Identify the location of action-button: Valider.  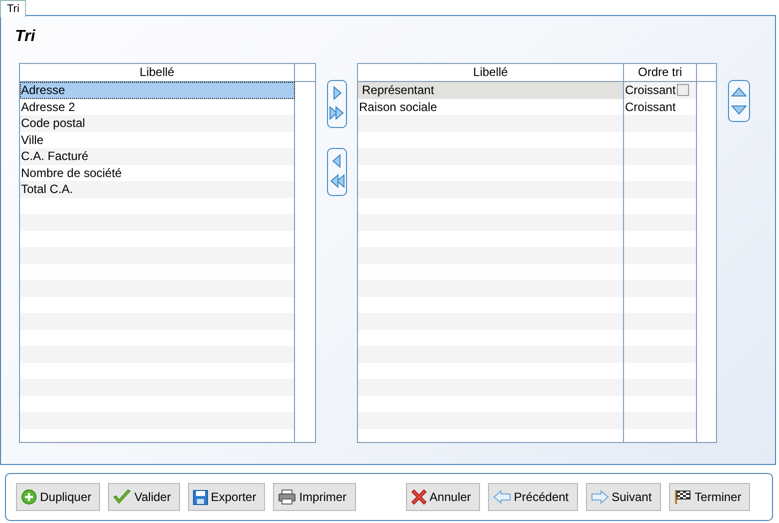
(144, 497).